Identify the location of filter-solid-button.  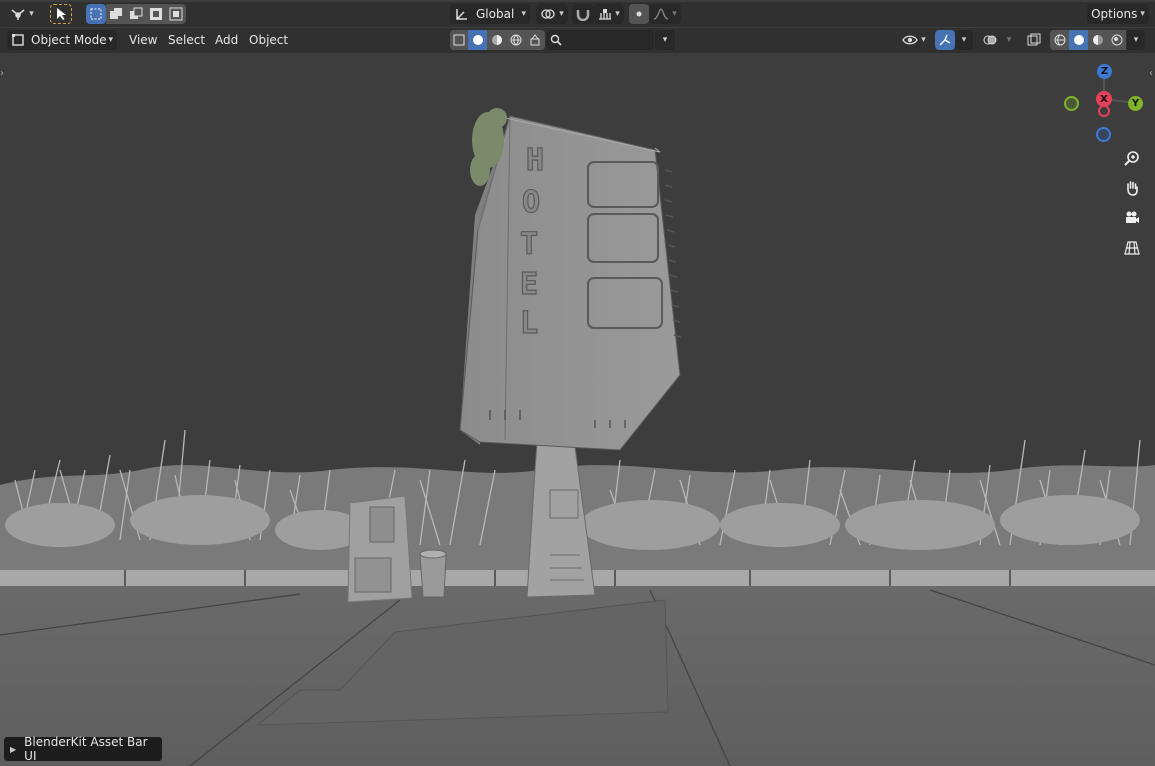
(477, 40).